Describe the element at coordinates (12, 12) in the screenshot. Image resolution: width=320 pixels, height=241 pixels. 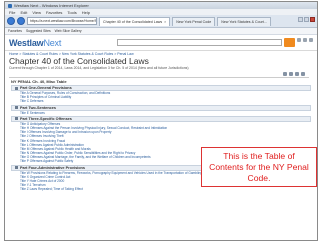
I see `menu-file: File` at that location.